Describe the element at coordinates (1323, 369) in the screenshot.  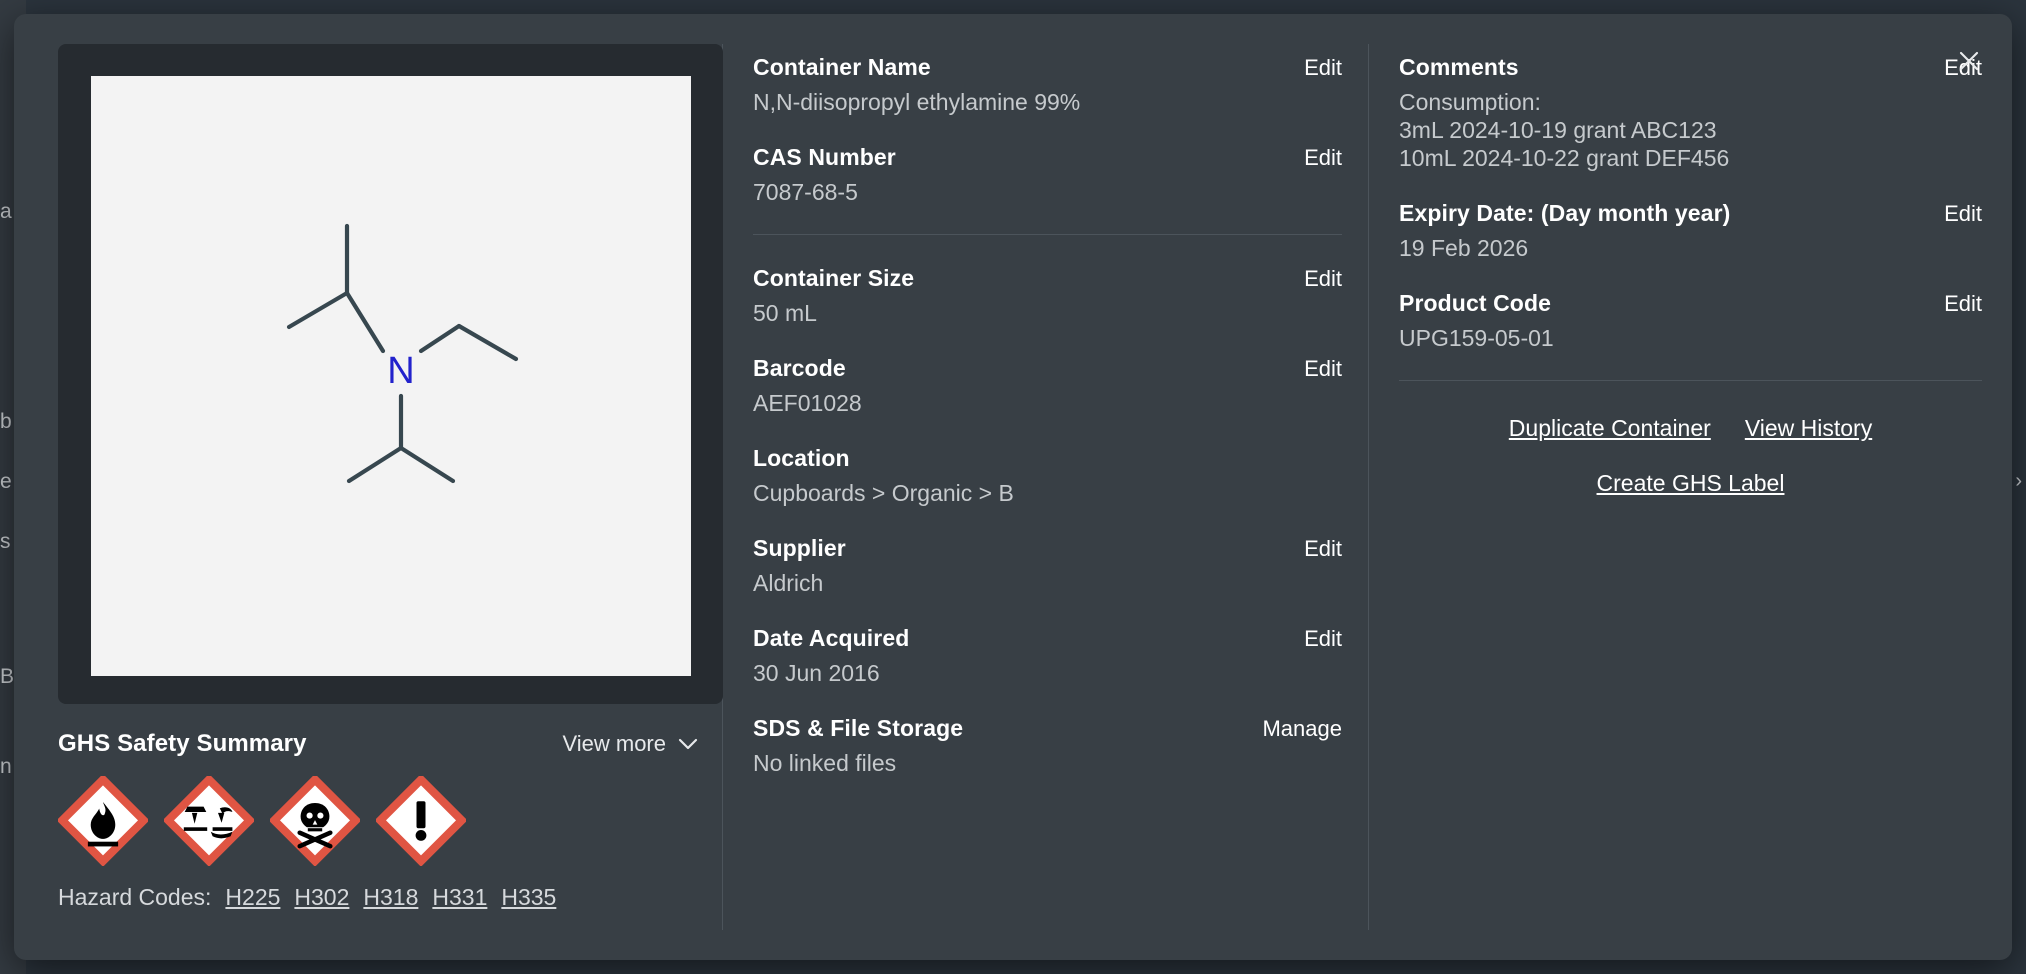
I see `edit-barcode-button: Edit` at that location.